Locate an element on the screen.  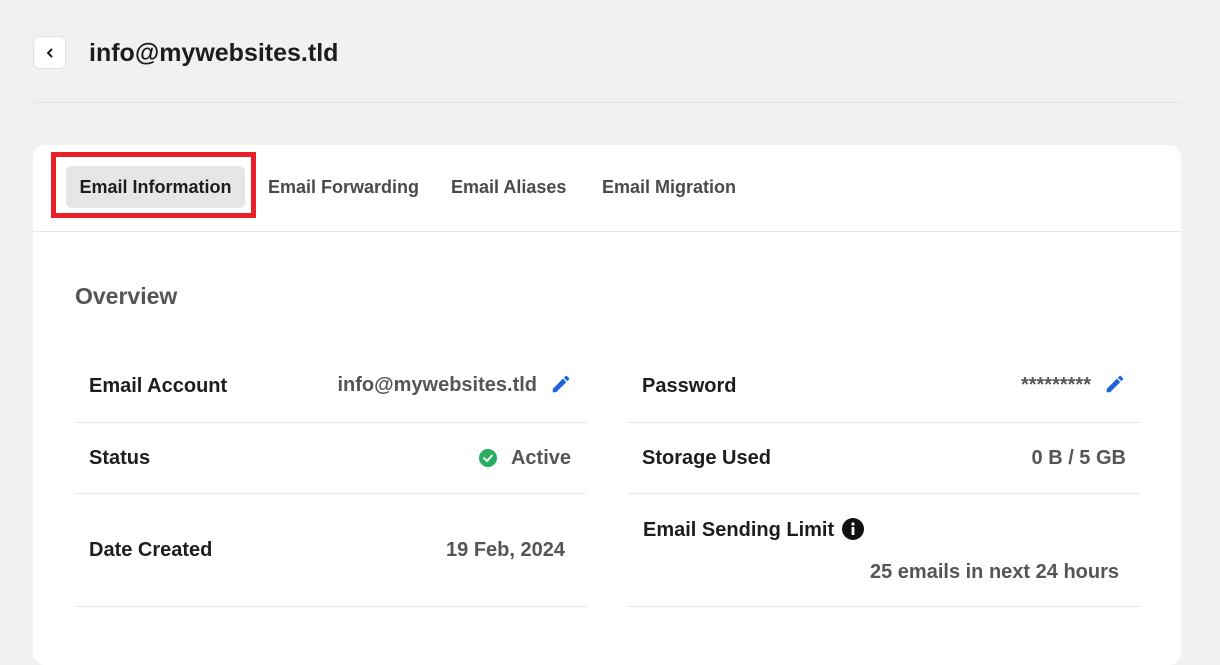
overview-title: Overview is located at coordinates (126, 296).